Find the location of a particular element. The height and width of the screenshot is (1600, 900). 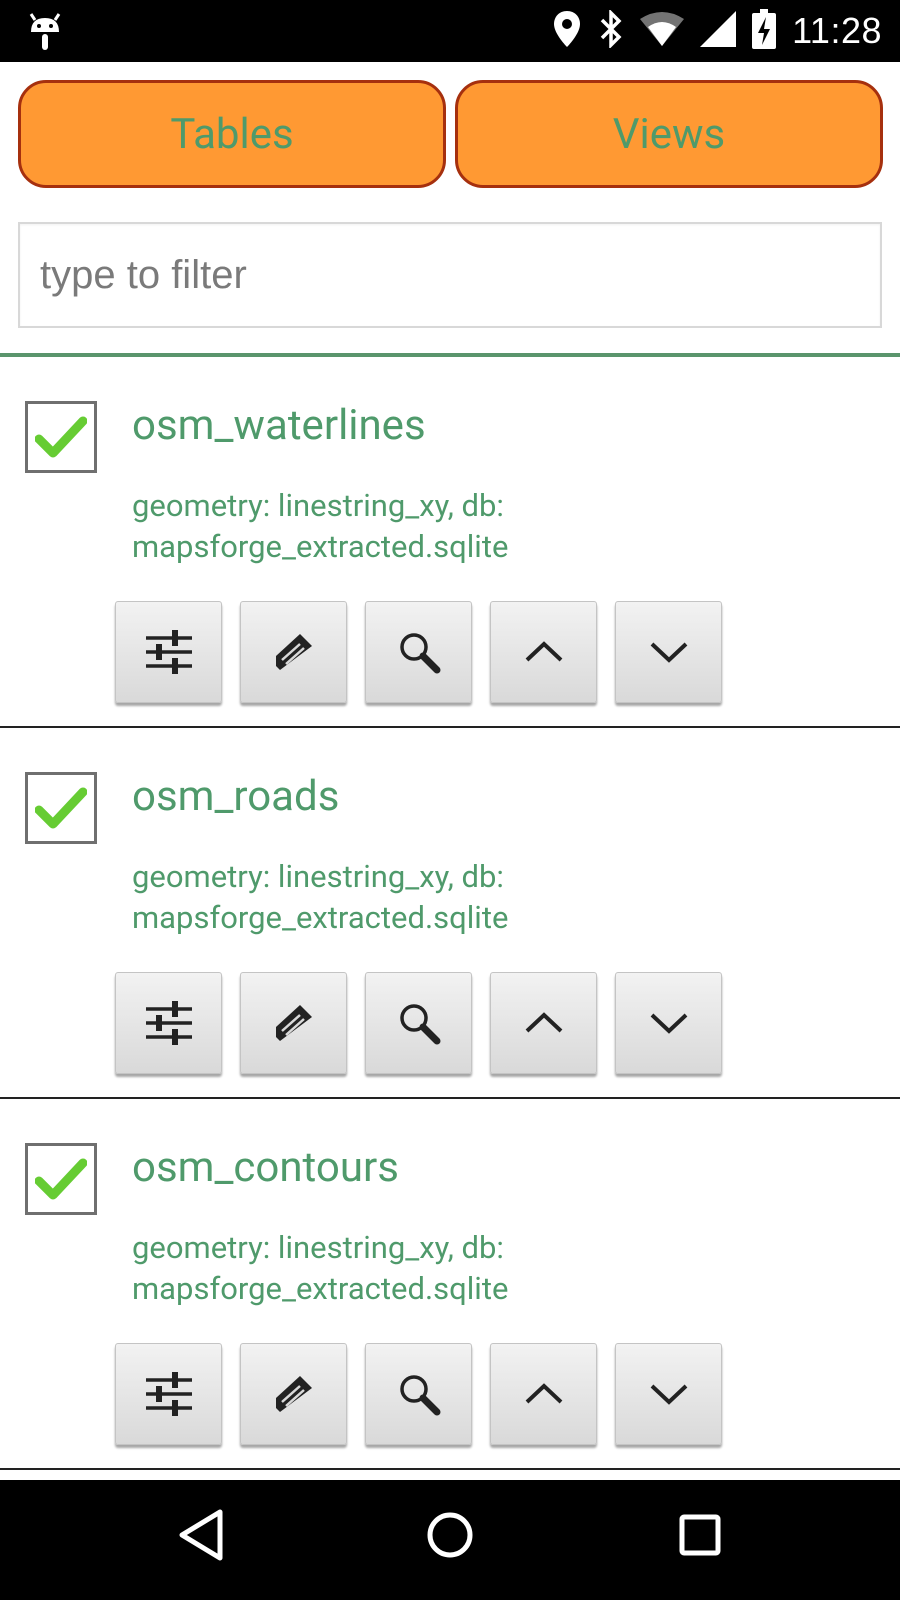

home-icon is located at coordinates (450, 1537).